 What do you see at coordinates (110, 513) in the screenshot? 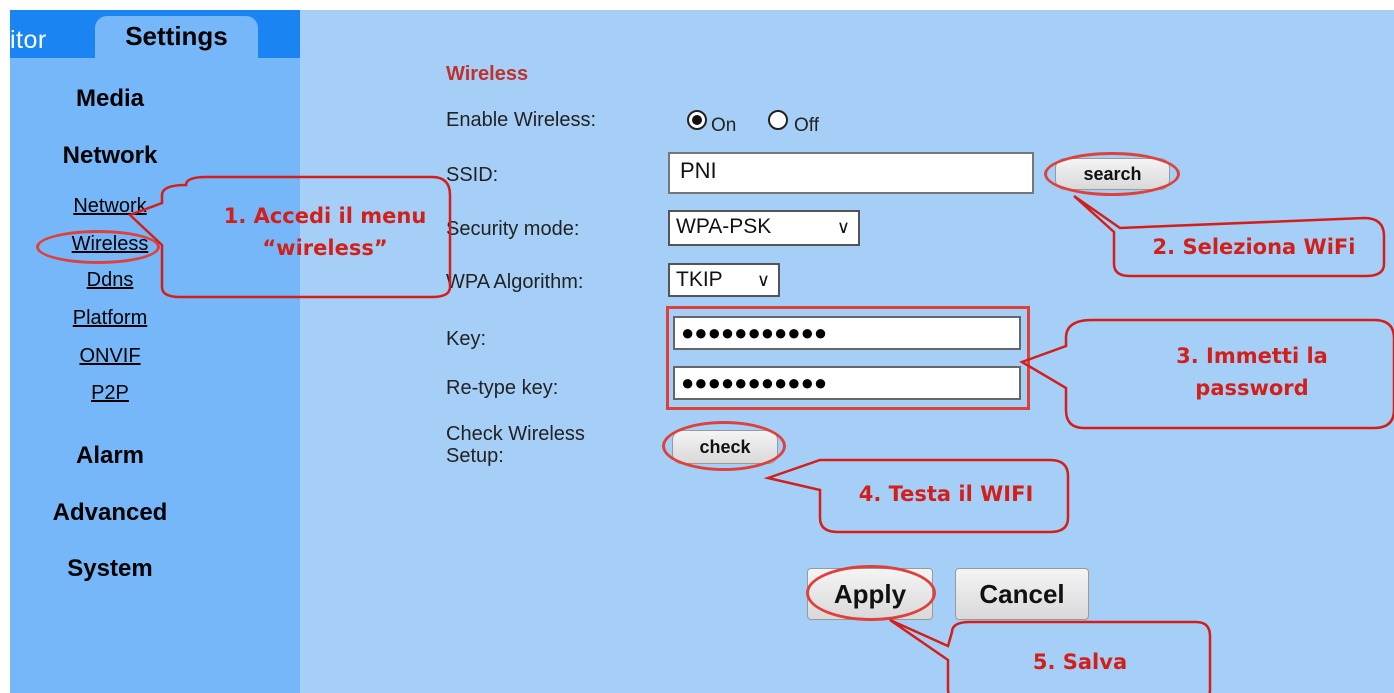
I see `sidebar-item-advanced: Advanced` at bounding box center [110, 513].